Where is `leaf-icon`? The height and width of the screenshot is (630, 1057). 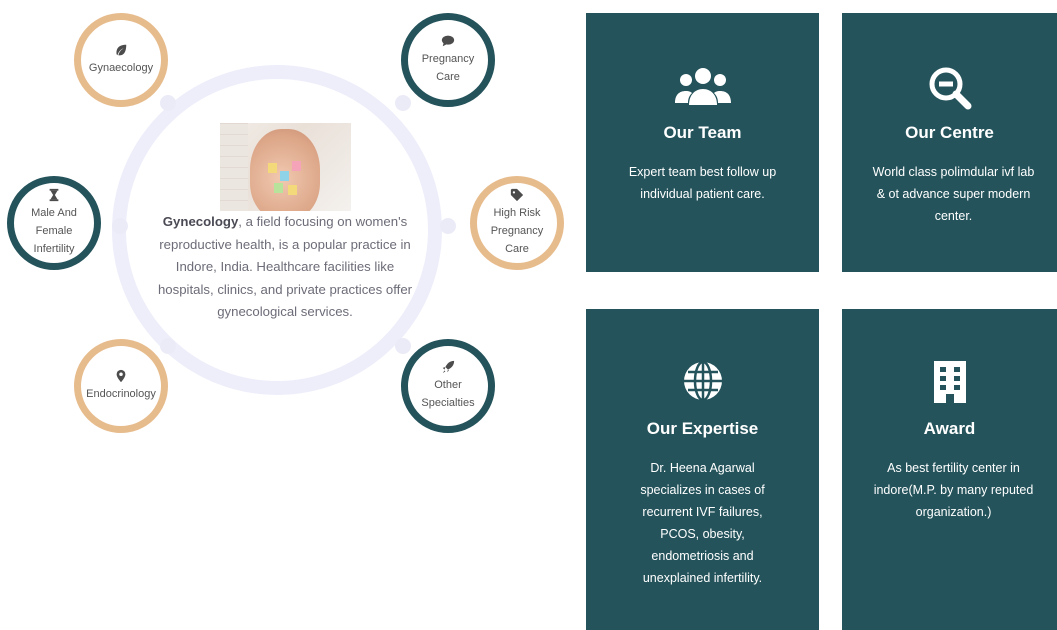 leaf-icon is located at coordinates (121, 50).